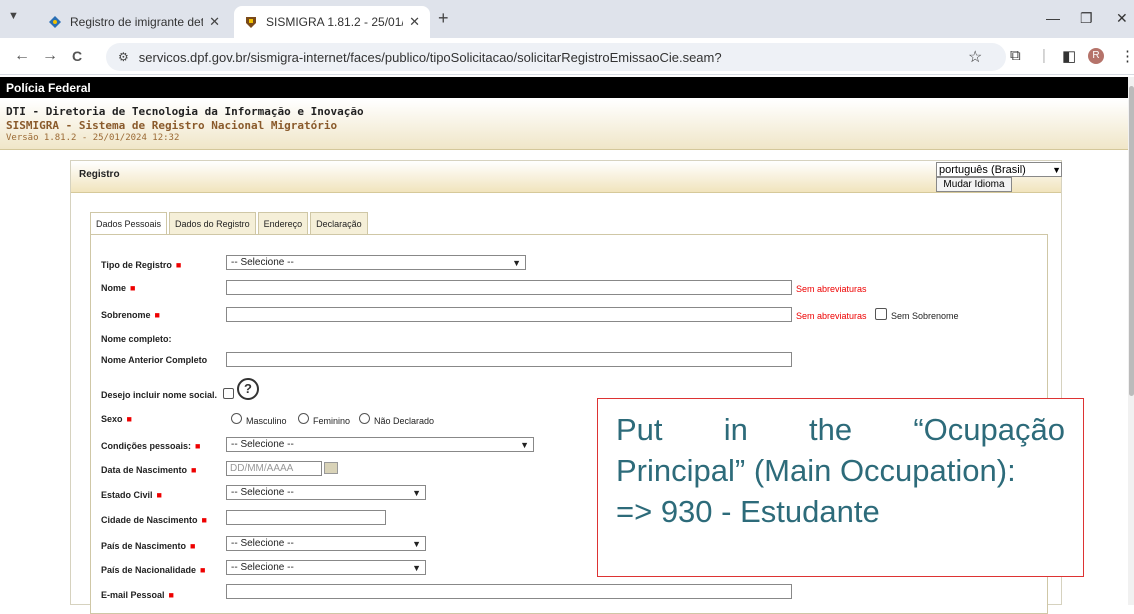  I want to click on nome-anterior-label: Nome Anterior Completo, so click(154, 360).